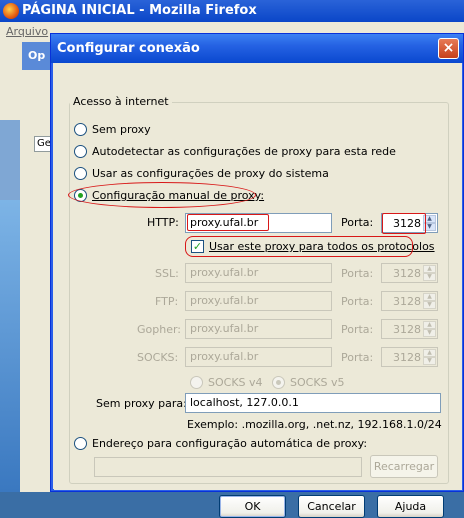  I want to click on socks-proxy-input: proxy.ufal.br, so click(258, 357).